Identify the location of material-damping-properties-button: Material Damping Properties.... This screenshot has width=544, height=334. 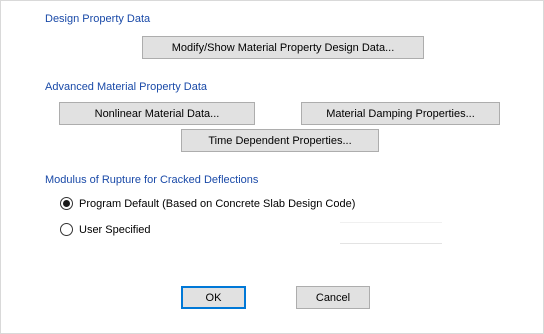
(400, 113).